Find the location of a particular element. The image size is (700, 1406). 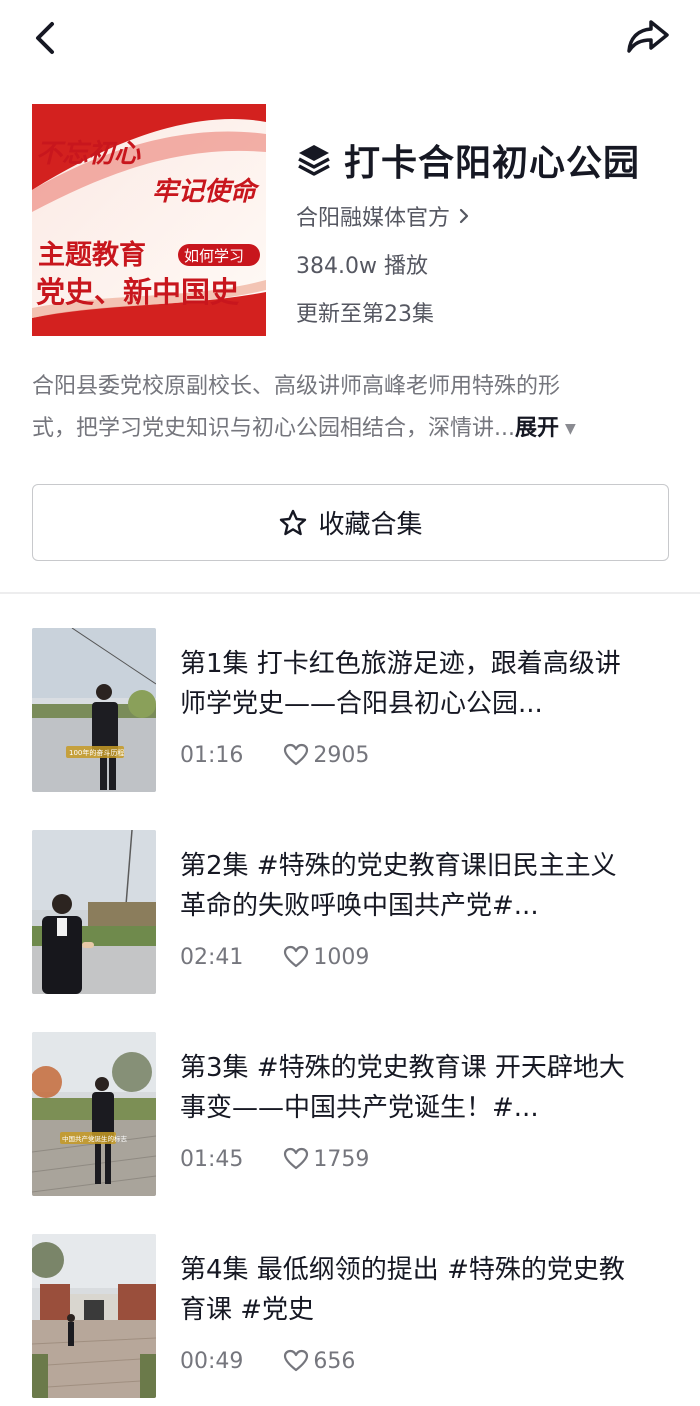

star-icon is located at coordinates (293, 522).